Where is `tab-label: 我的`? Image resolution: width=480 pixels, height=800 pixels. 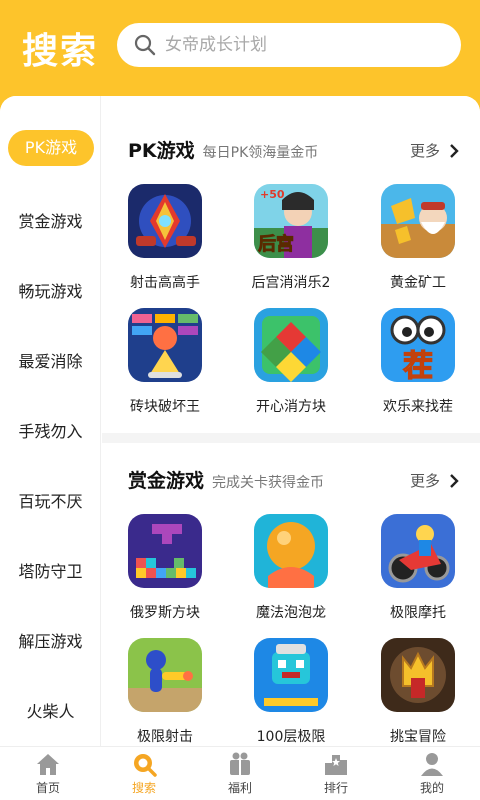 tab-label: 我的 is located at coordinates (431, 788).